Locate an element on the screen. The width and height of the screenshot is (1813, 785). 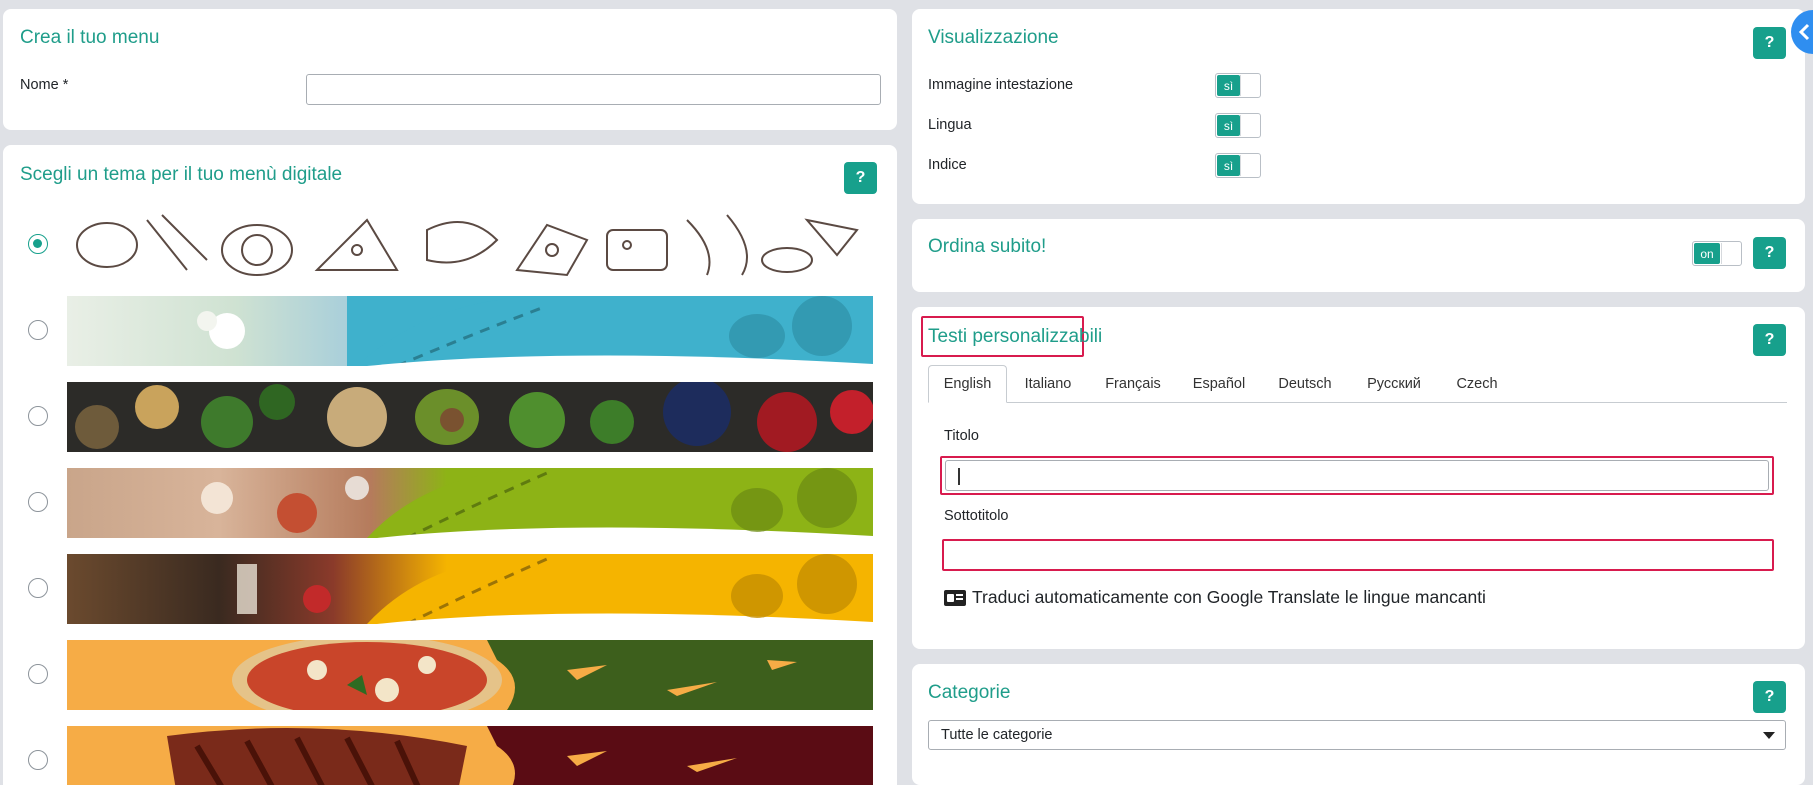
display-help-button: ? is located at coordinates (1769, 43).